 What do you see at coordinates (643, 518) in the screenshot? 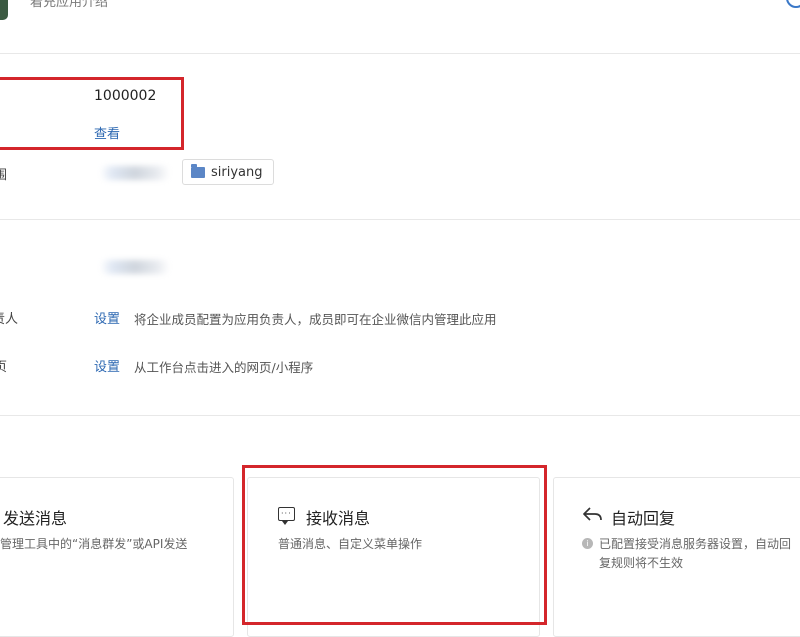
I see `auto-reply-title: 自动回复` at bounding box center [643, 518].